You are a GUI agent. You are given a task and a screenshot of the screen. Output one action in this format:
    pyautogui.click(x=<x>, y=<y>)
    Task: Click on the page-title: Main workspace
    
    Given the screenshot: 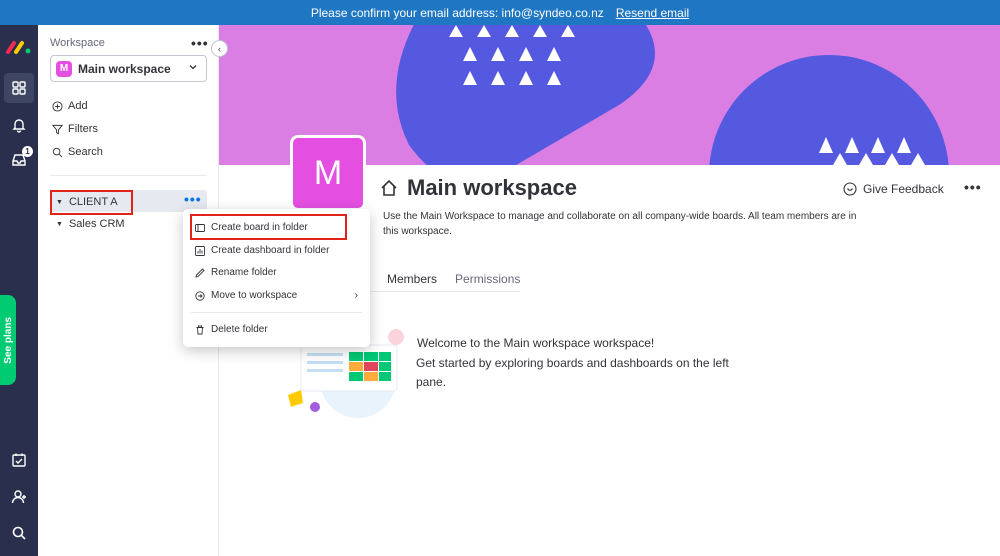 What is the action you would take?
    pyautogui.click(x=492, y=187)
    